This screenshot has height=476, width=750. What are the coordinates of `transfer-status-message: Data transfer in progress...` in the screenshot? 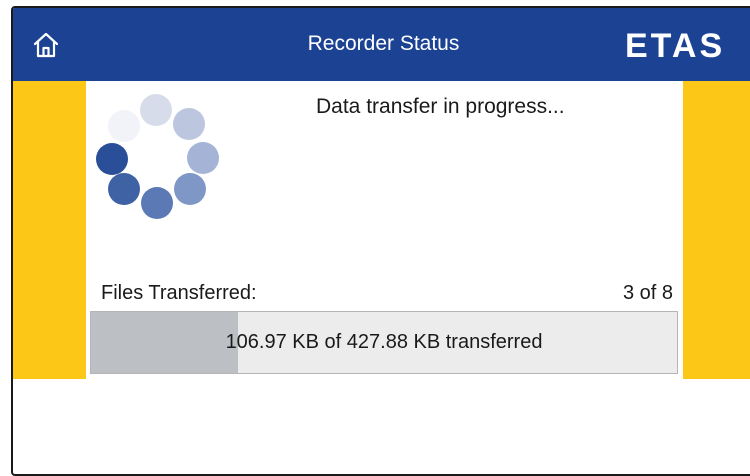 It's located at (440, 106).